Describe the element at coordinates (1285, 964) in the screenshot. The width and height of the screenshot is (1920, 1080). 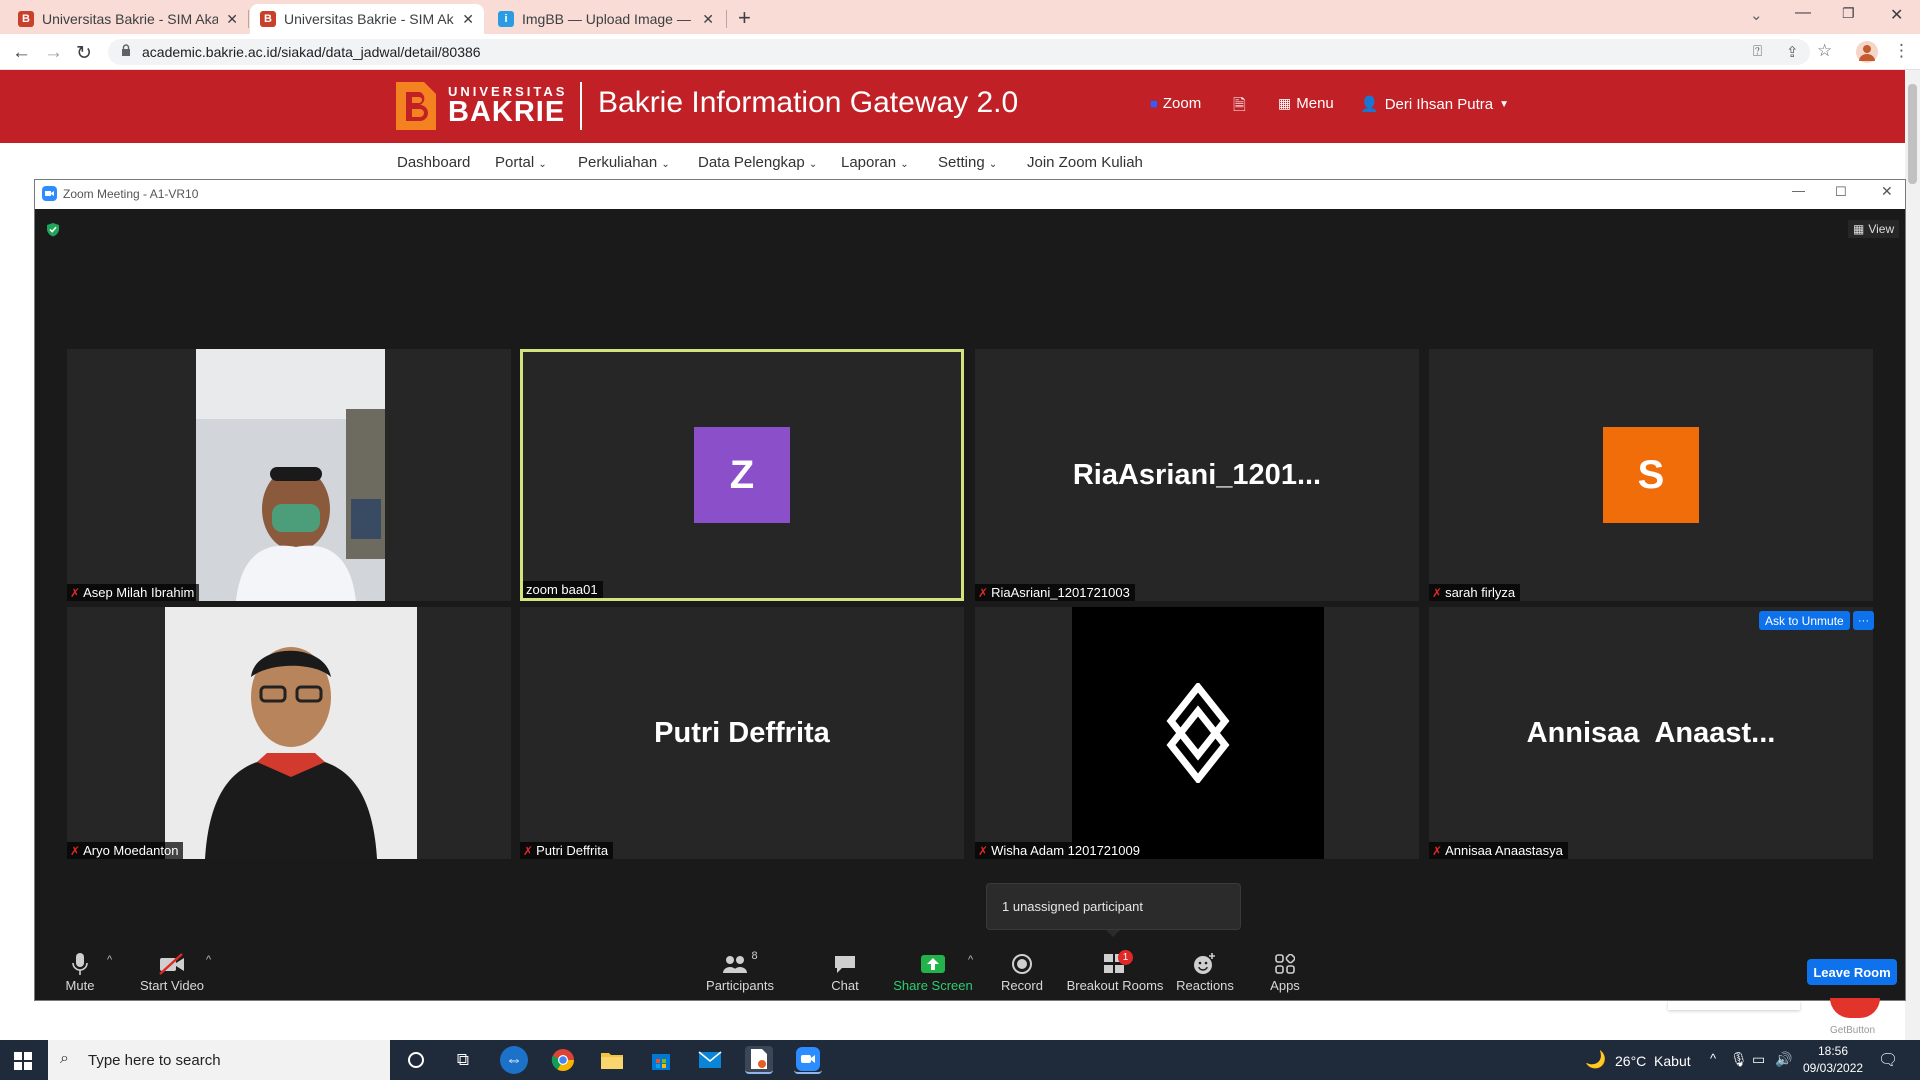
I see `apps-icon` at that location.